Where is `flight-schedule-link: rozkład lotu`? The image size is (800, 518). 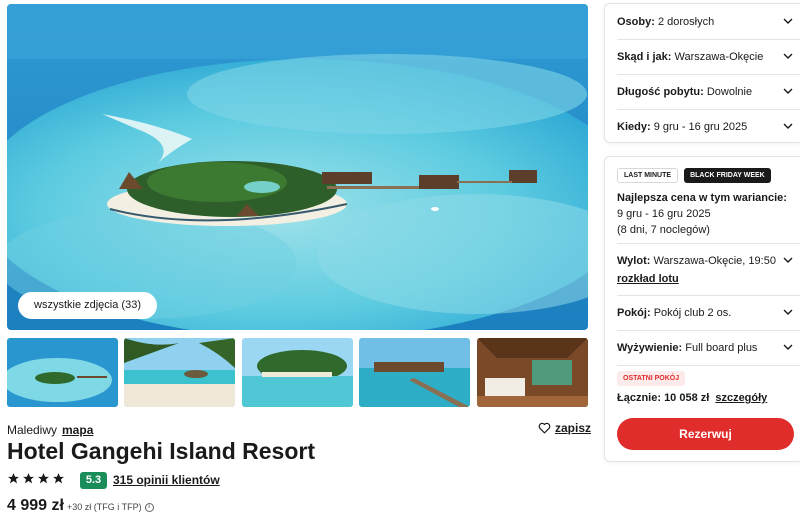 flight-schedule-link: rozkład lotu is located at coordinates (648, 279).